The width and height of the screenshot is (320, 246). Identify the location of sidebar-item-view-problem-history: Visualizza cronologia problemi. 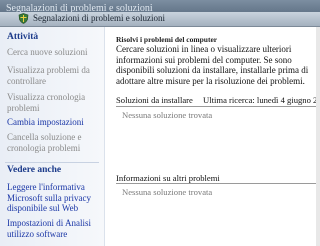
(54, 102).